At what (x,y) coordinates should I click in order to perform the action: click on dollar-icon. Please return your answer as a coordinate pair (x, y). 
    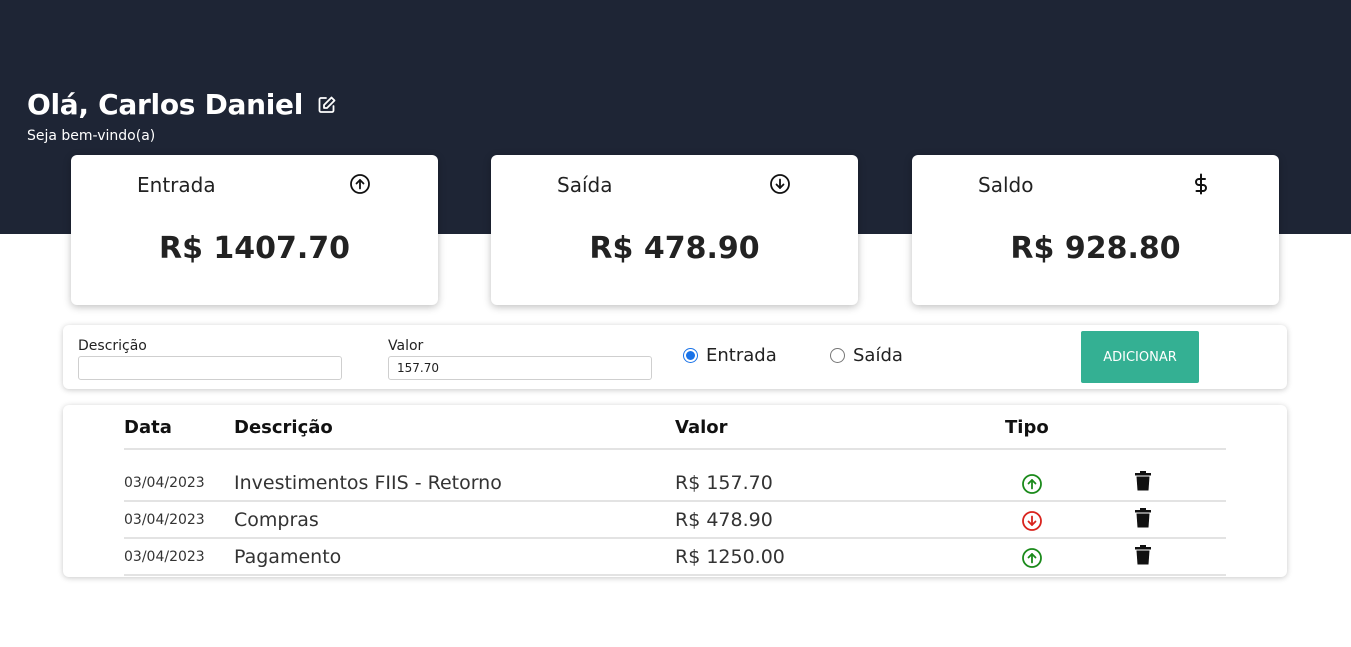
    Looking at the image, I should click on (1201, 184).